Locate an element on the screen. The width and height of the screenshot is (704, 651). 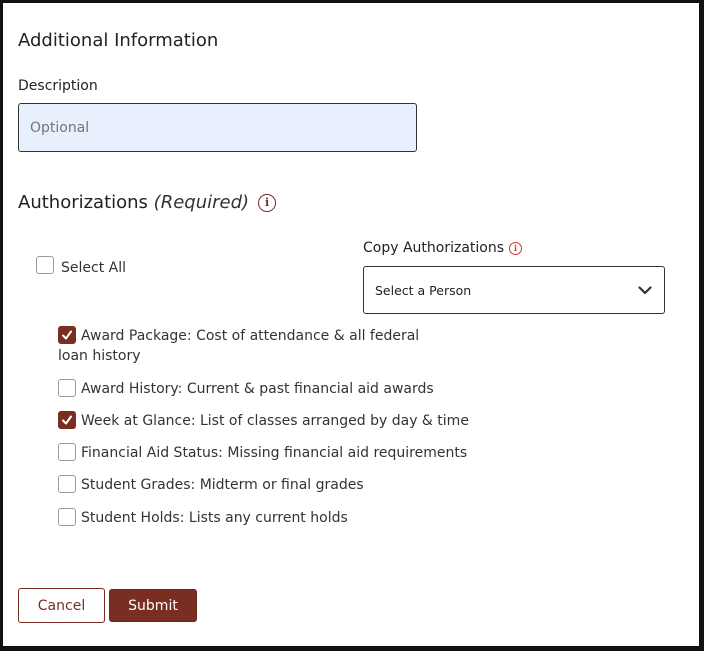
authorizations-heading: Authorizations (Required) is located at coordinates (133, 202).